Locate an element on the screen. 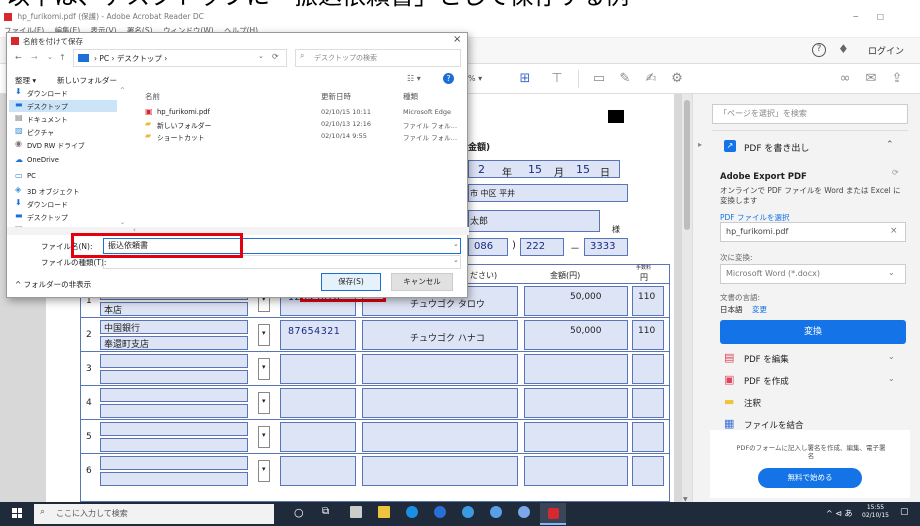 The image size is (920, 526). column-date: 更新日時 is located at coordinates (336, 96).